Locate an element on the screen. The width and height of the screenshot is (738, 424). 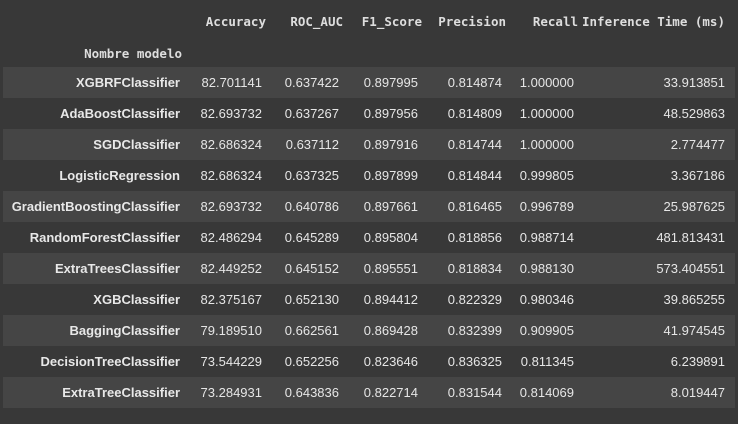
table-cell: 0.836325 is located at coordinates (474, 361).